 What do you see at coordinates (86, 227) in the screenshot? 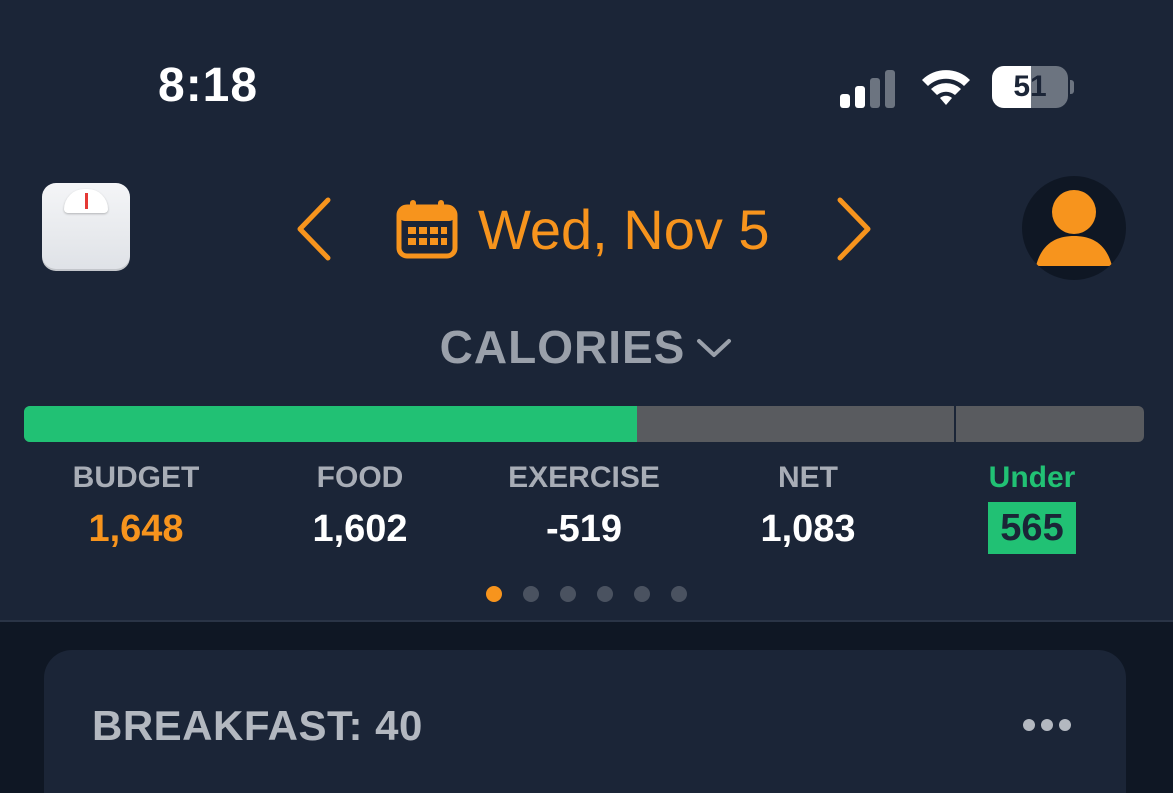
I see `scale-icon` at bounding box center [86, 227].